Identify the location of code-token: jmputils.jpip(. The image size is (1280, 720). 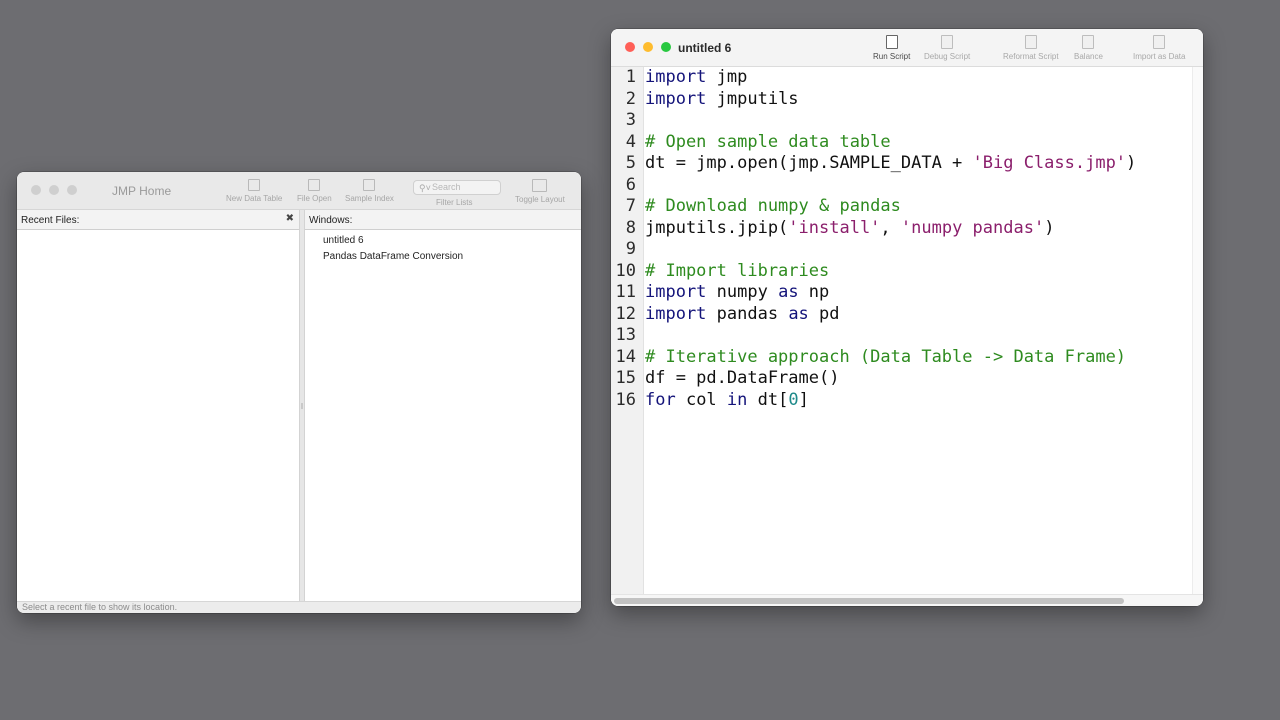
(717, 227).